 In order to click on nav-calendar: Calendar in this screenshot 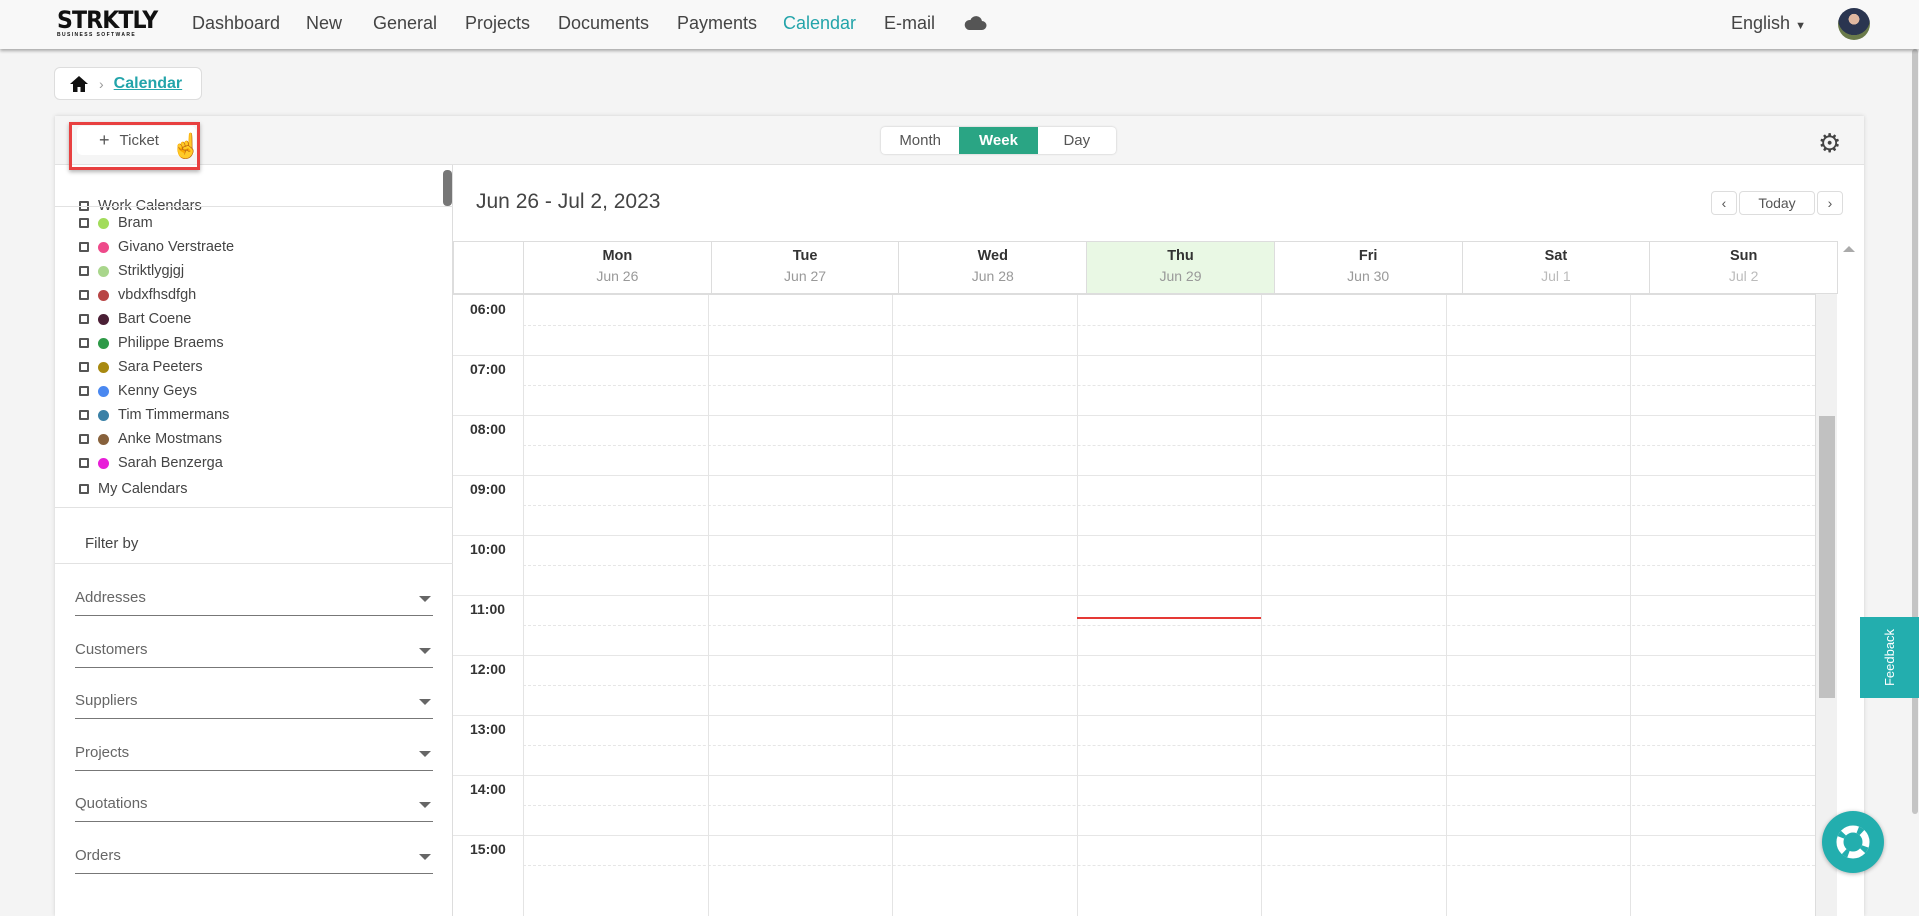, I will do `click(819, 23)`.